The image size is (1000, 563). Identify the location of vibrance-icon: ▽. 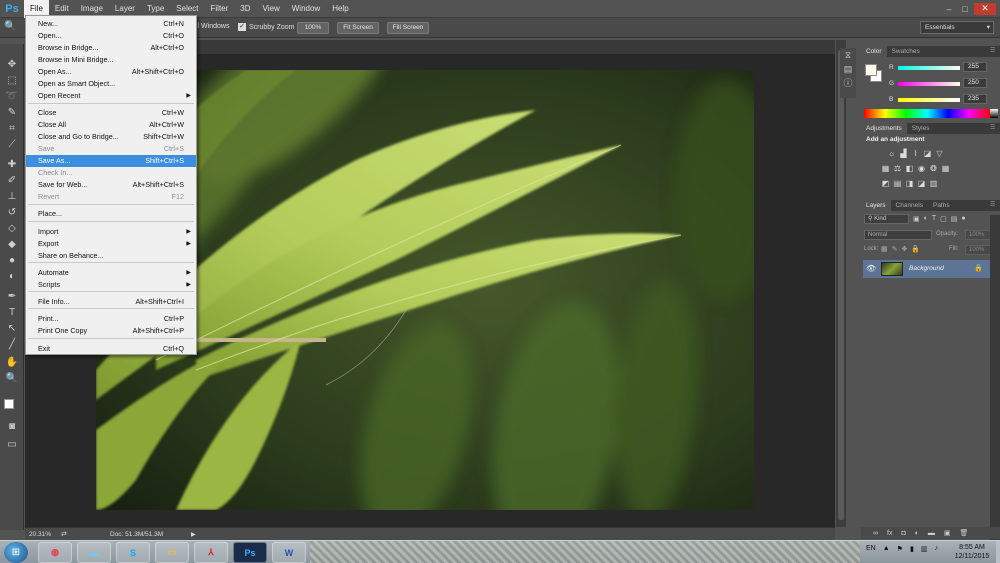
(939, 153).